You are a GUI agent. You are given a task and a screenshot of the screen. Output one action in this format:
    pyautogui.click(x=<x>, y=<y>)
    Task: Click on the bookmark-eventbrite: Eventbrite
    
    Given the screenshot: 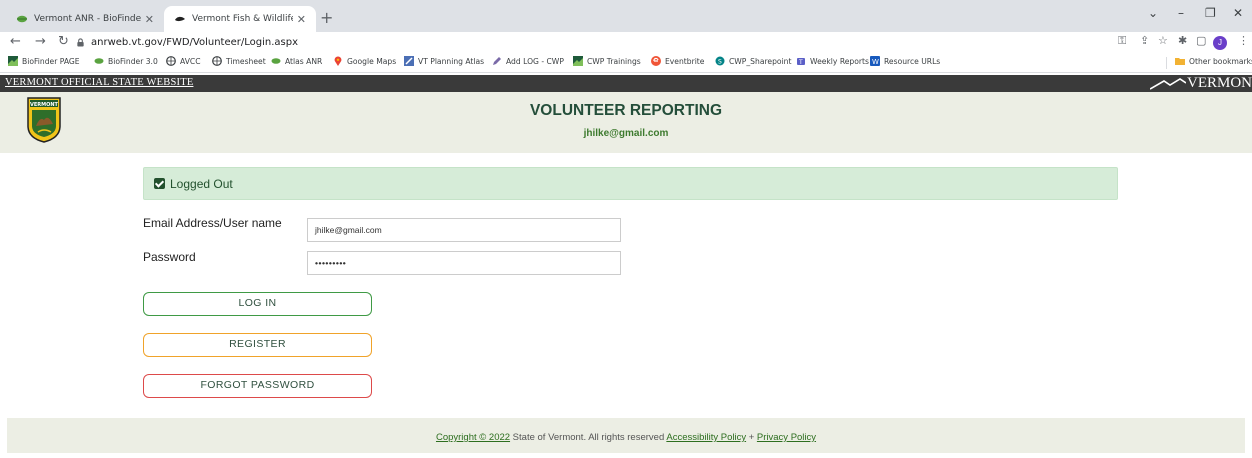 What is the action you would take?
    pyautogui.click(x=677, y=61)
    